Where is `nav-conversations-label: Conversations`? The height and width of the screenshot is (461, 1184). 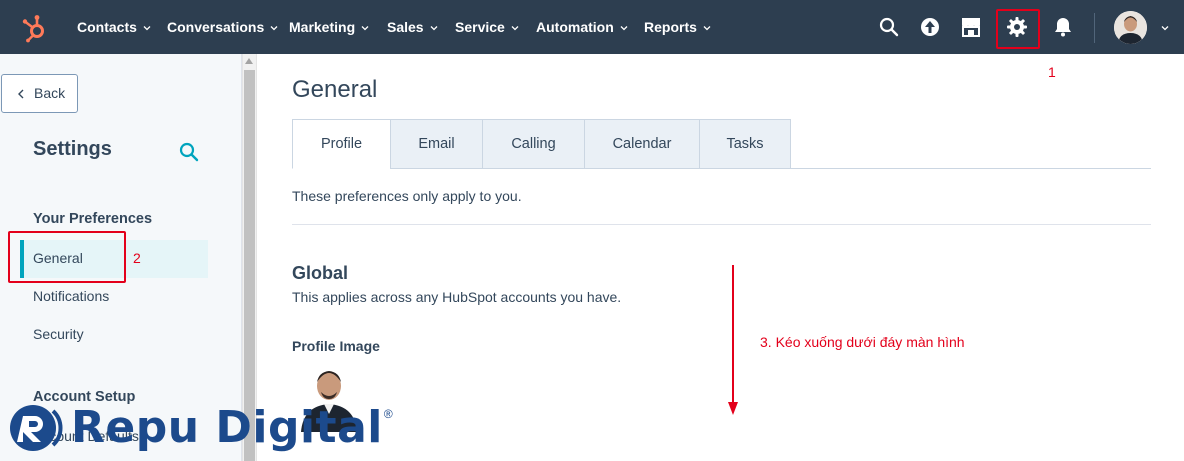 nav-conversations-label: Conversations is located at coordinates (216, 27).